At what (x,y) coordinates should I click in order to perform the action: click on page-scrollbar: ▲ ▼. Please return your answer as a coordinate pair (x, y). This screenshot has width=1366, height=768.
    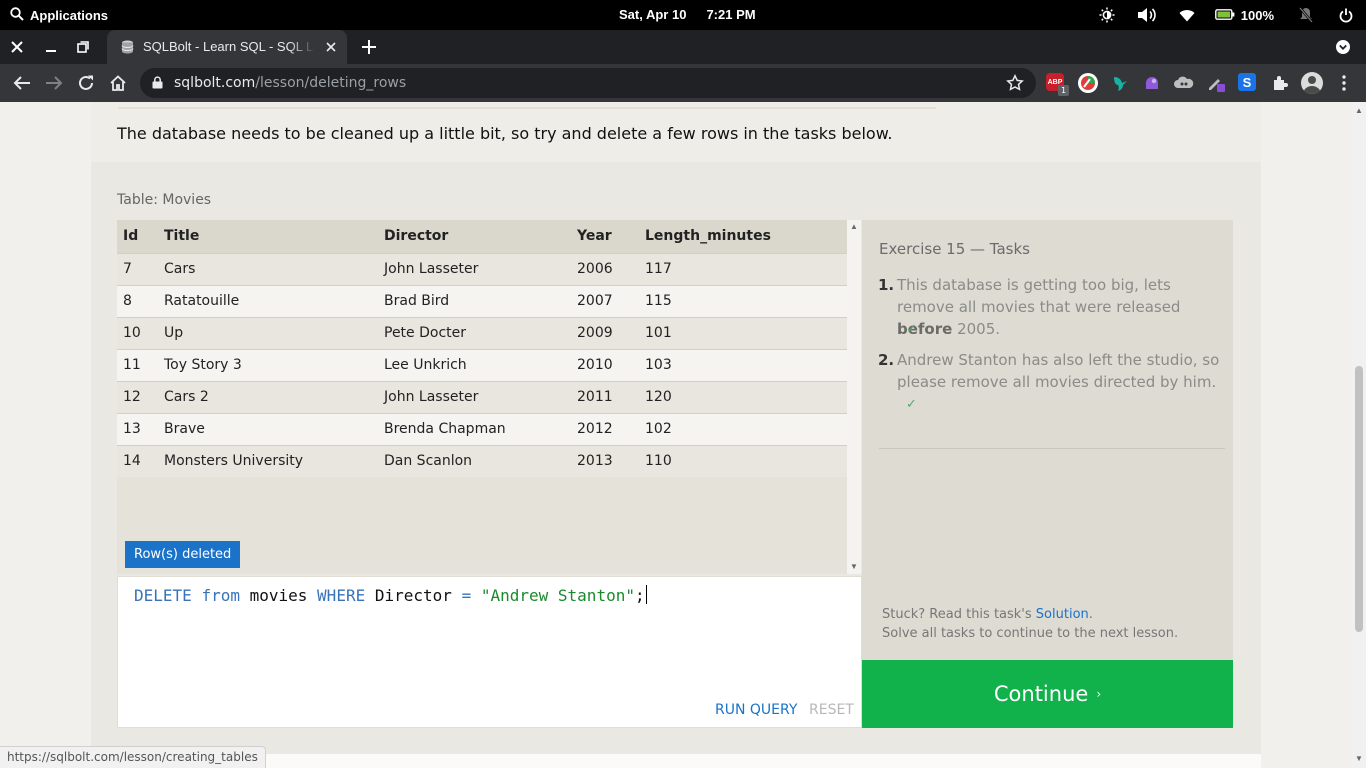
    Looking at the image, I should click on (1359, 435).